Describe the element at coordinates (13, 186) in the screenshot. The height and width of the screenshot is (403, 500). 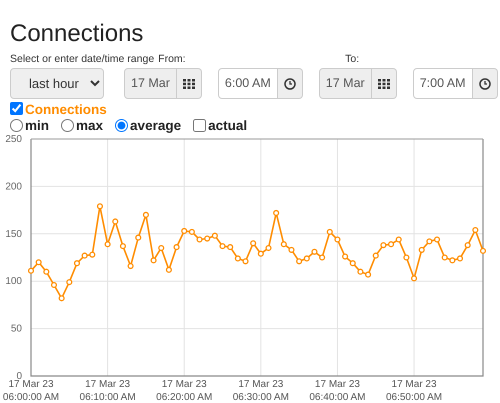
I see `y-tick-label: 200` at that location.